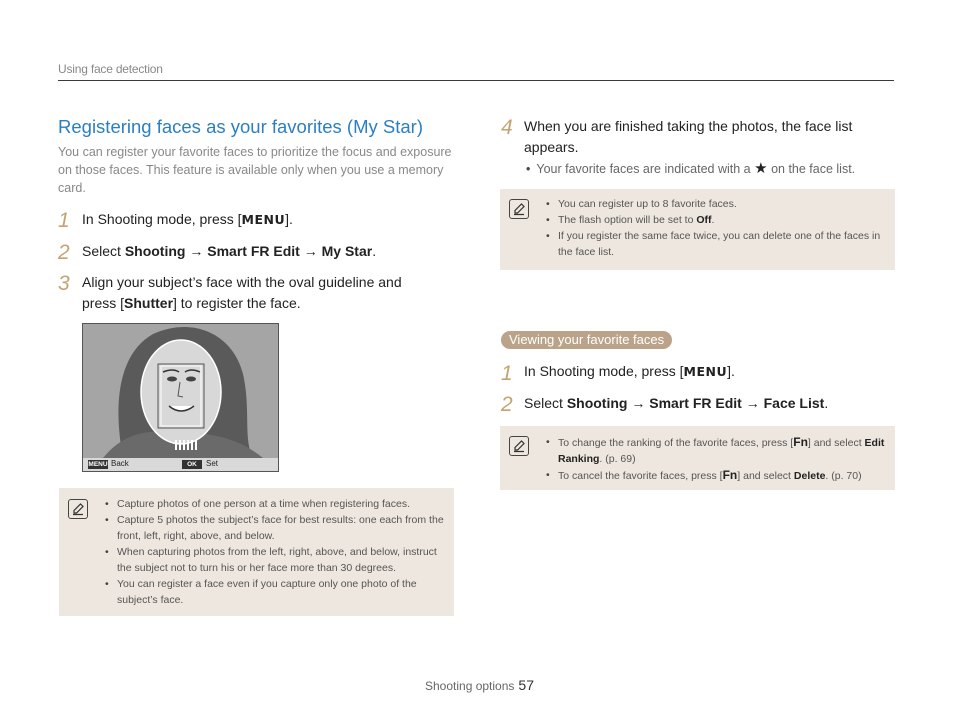 The width and height of the screenshot is (954, 720). I want to click on back-label: Back, so click(120, 463).